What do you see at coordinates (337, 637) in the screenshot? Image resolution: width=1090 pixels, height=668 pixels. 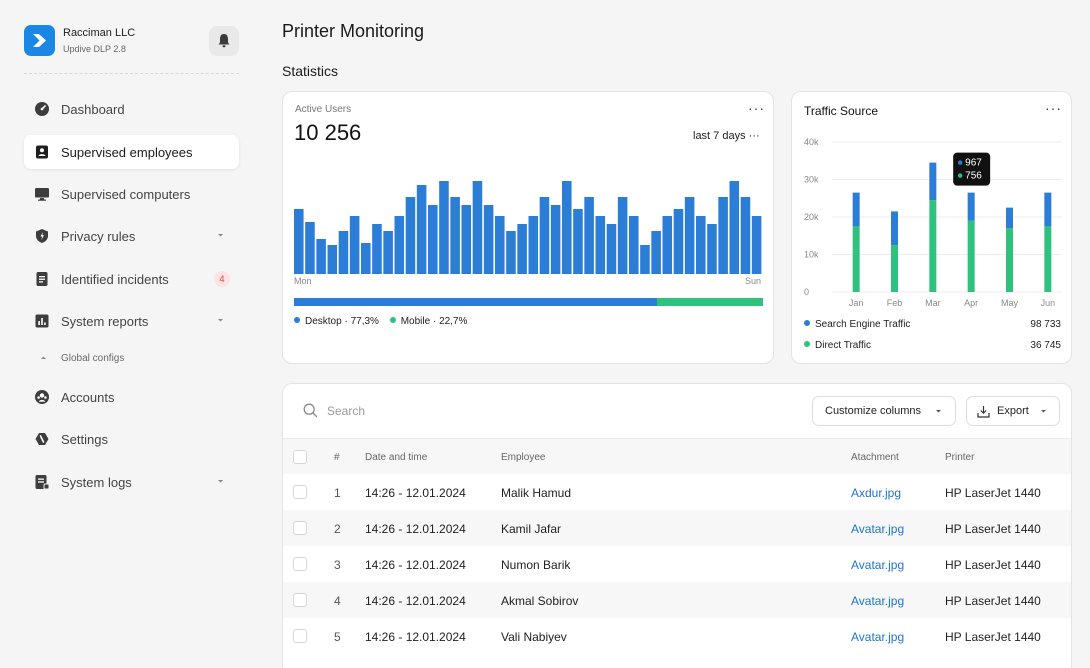 I see `row-number: 5` at bounding box center [337, 637].